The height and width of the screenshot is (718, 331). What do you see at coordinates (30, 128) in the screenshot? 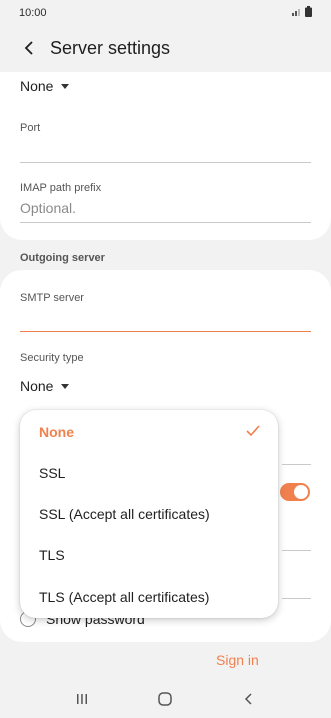
I see `port-label: Port` at bounding box center [30, 128].